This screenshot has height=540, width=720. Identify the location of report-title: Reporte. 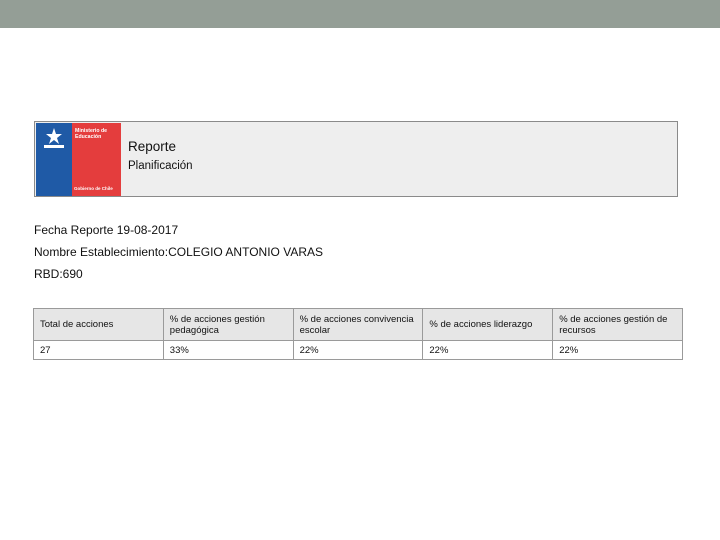
(152, 146).